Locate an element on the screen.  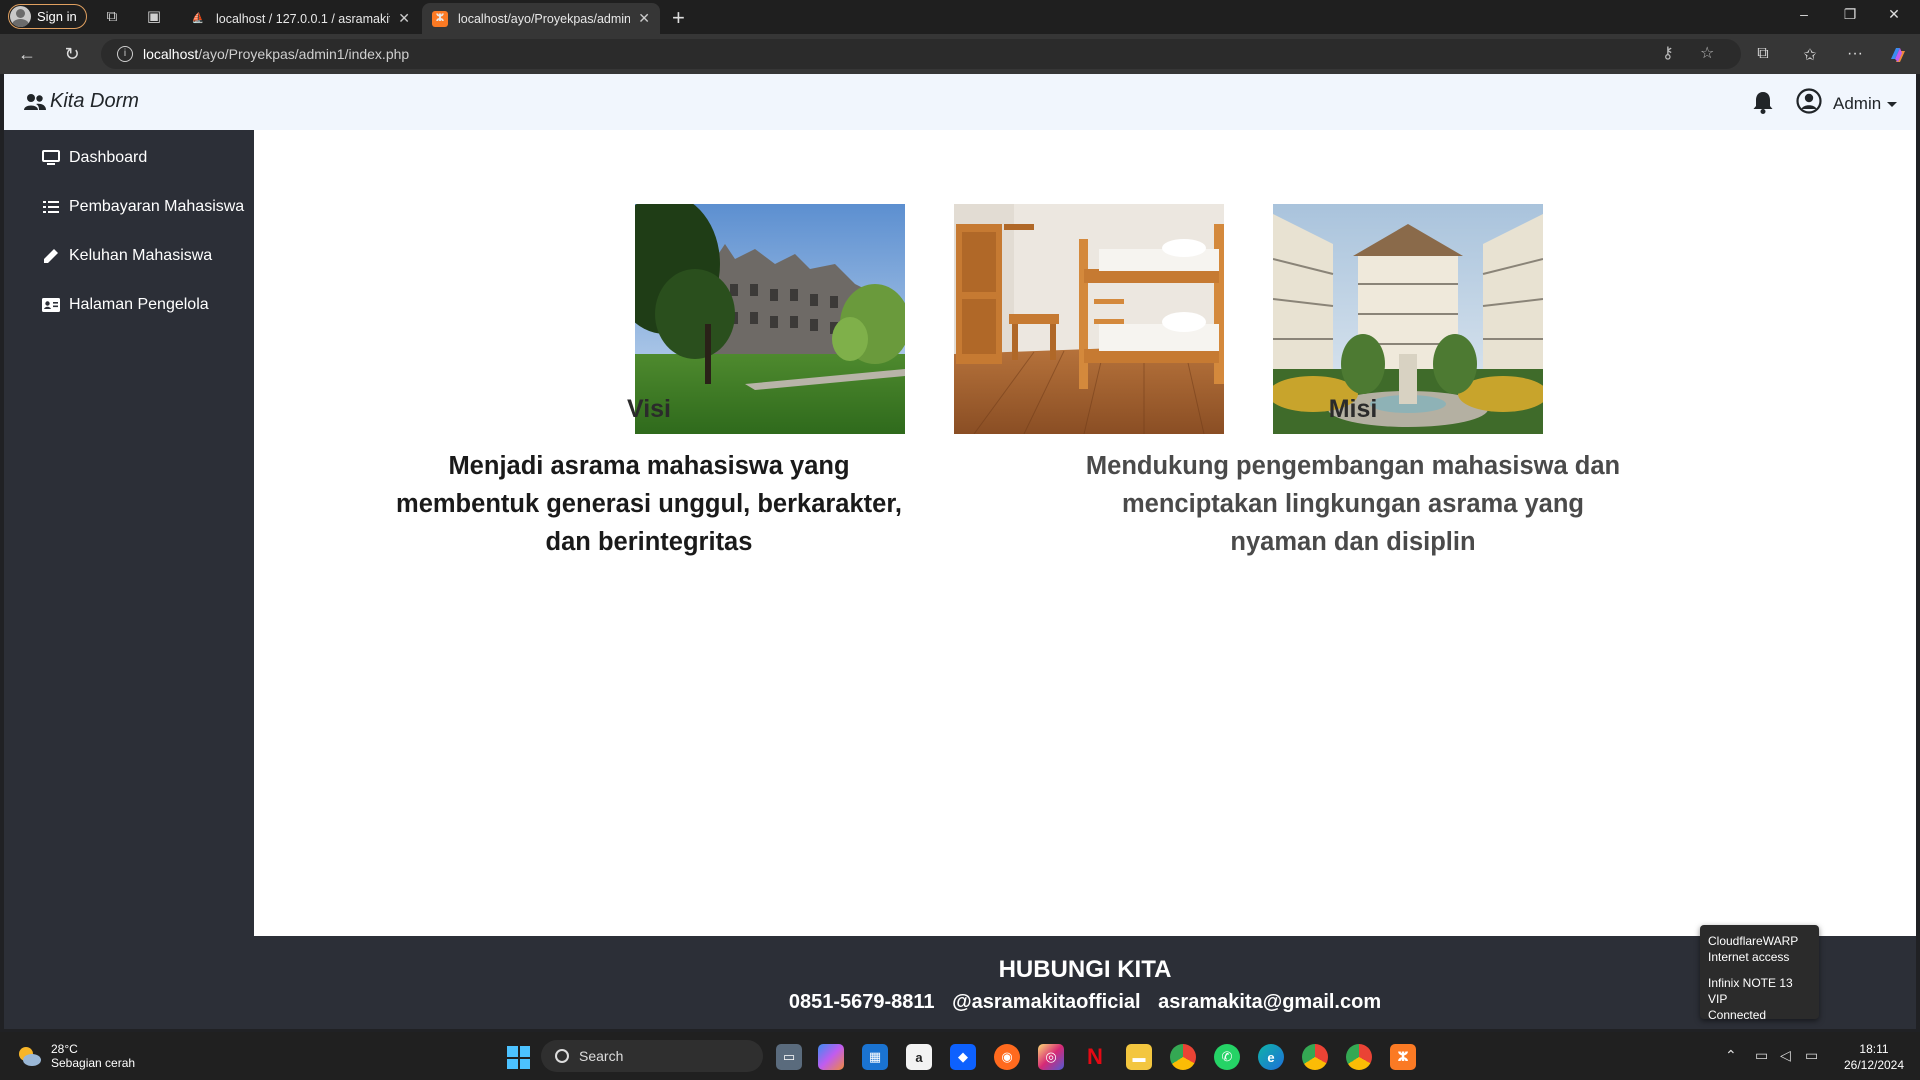
url-host: localhost is located at coordinates (171, 54).